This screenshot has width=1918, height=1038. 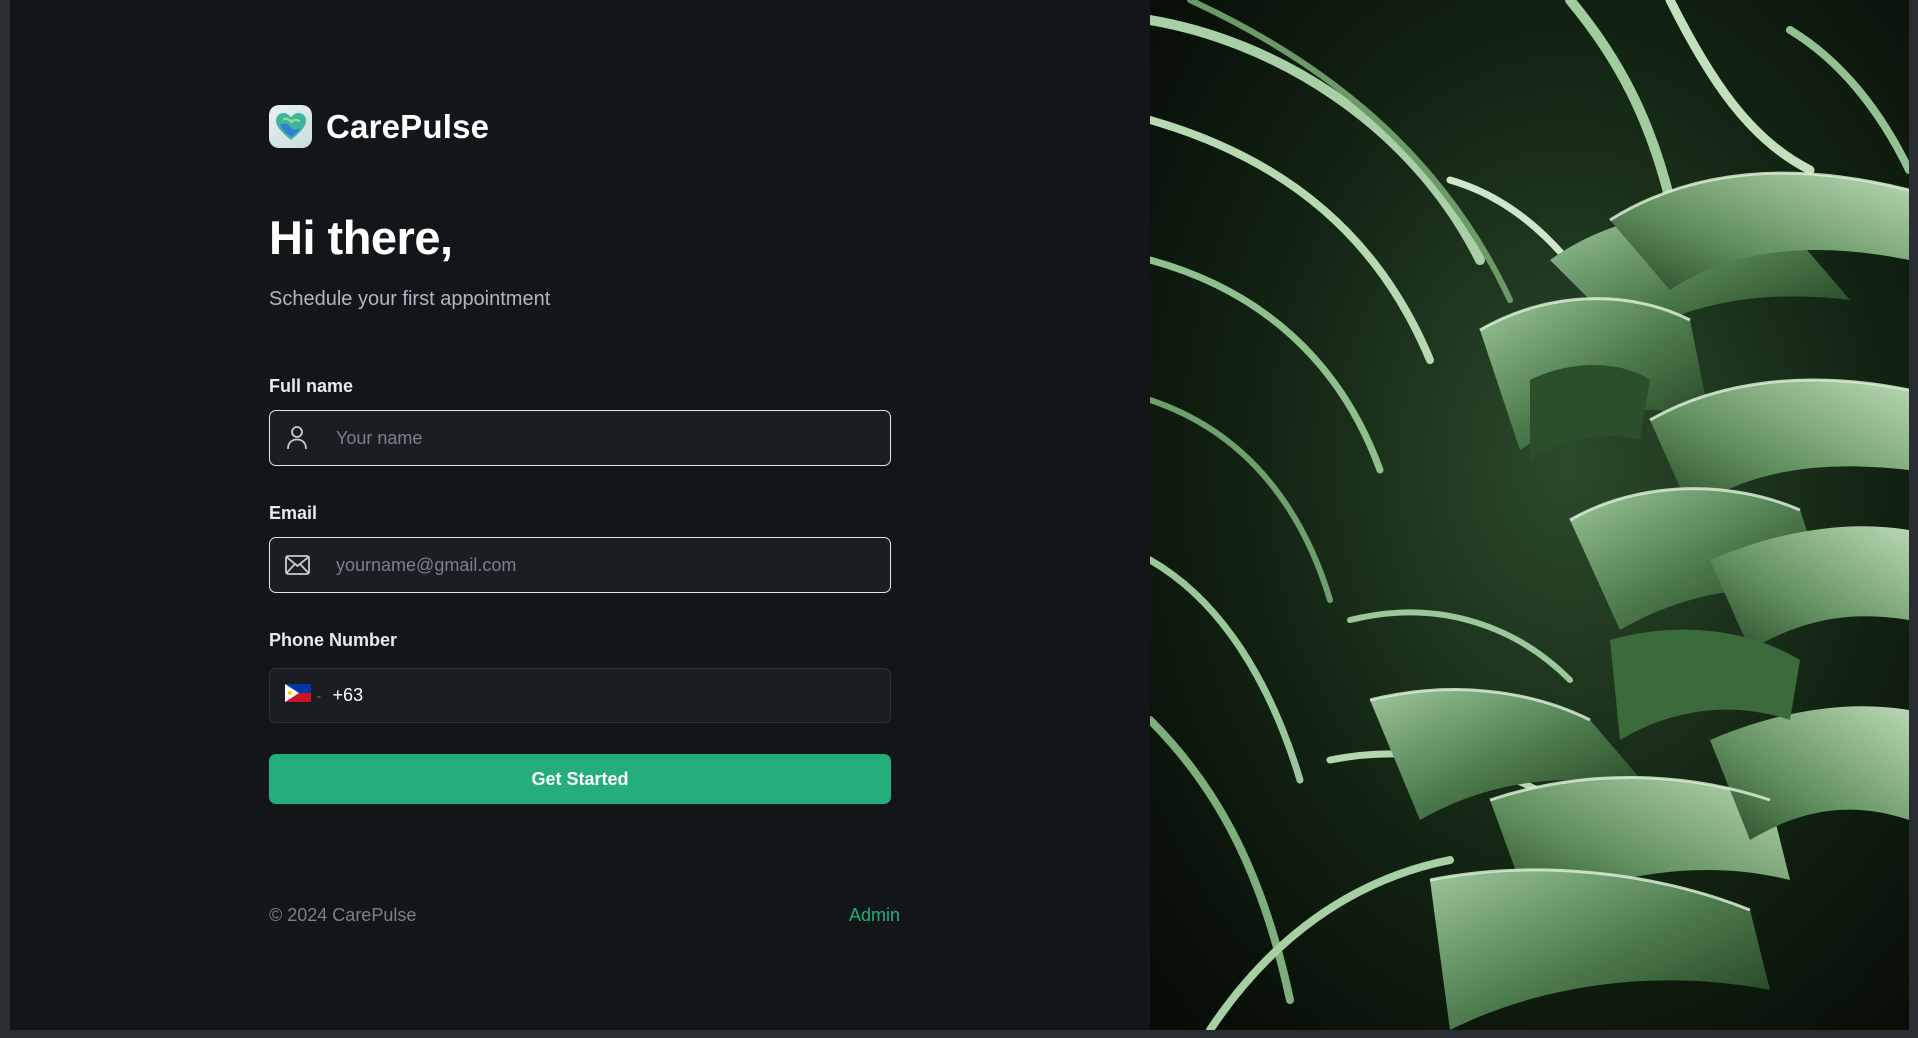 What do you see at coordinates (298, 695) in the screenshot?
I see `ph-flag-icon` at bounding box center [298, 695].